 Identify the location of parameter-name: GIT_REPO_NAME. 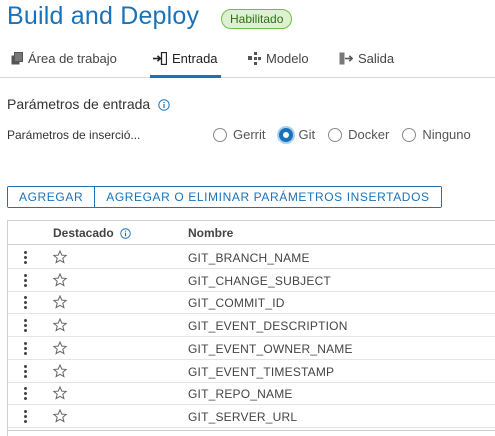
(240, 394).